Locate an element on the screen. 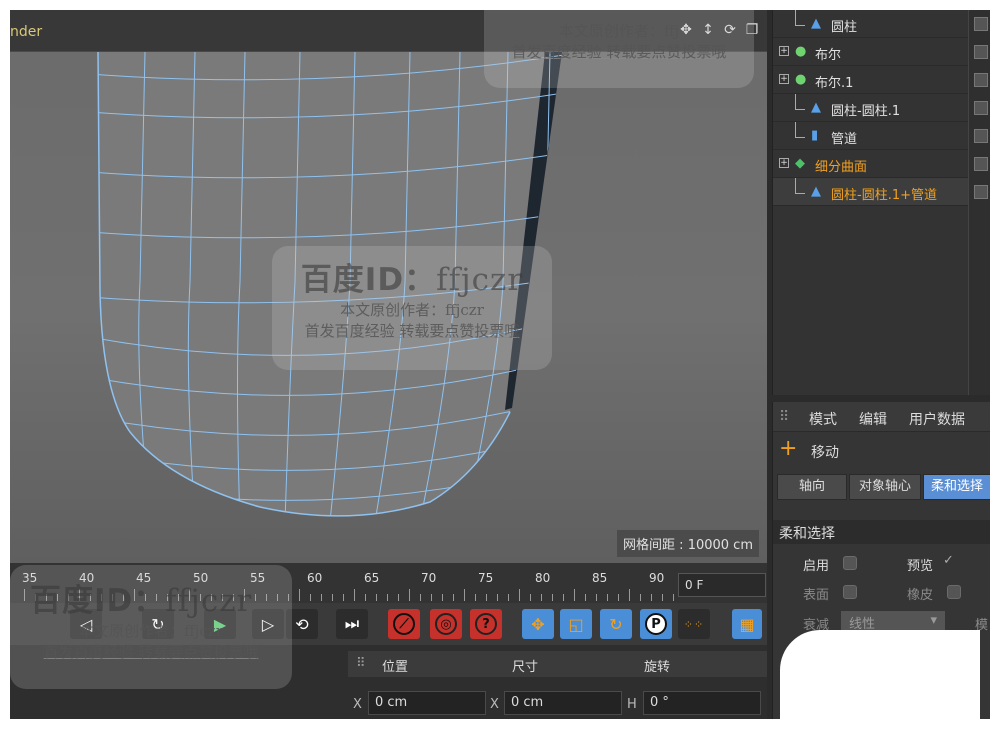 The image size is (1000, 729). timeline-tick-label: 85 is located at coordinates (600, 578).